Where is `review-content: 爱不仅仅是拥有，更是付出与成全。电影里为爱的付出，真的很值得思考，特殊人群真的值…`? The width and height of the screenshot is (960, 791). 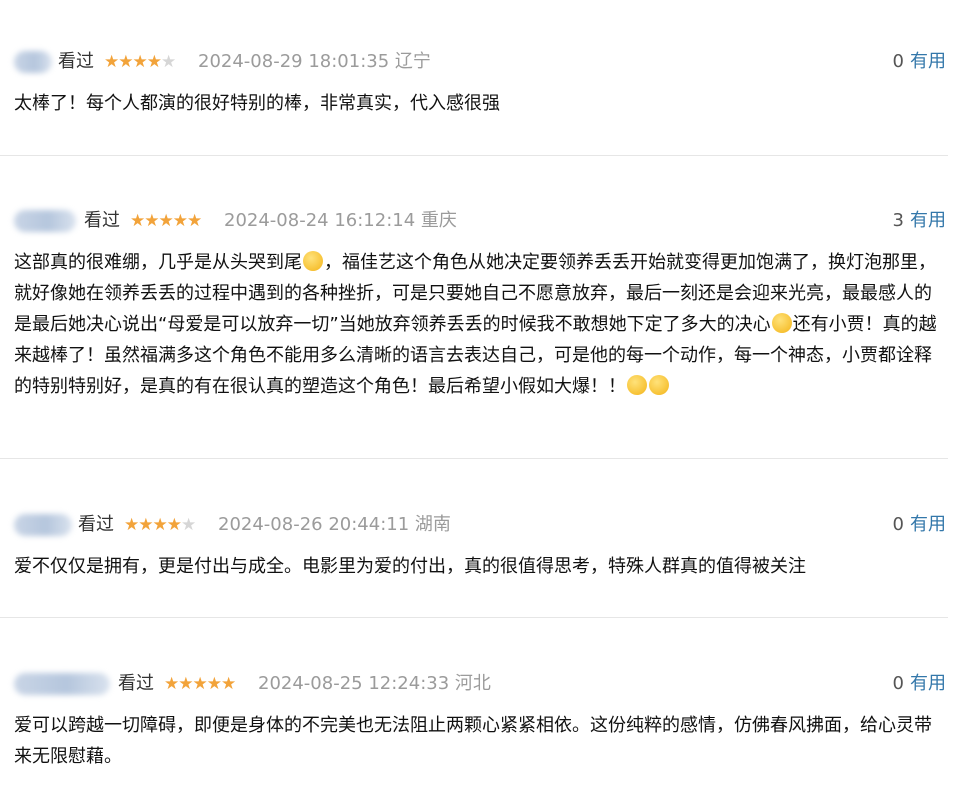
review-content: 爱不仅仅是拥有，更是付出与成全。电影里为爱的付出，真的很值得思考，特殊人群真的值… is located at coordinates (410, 566).